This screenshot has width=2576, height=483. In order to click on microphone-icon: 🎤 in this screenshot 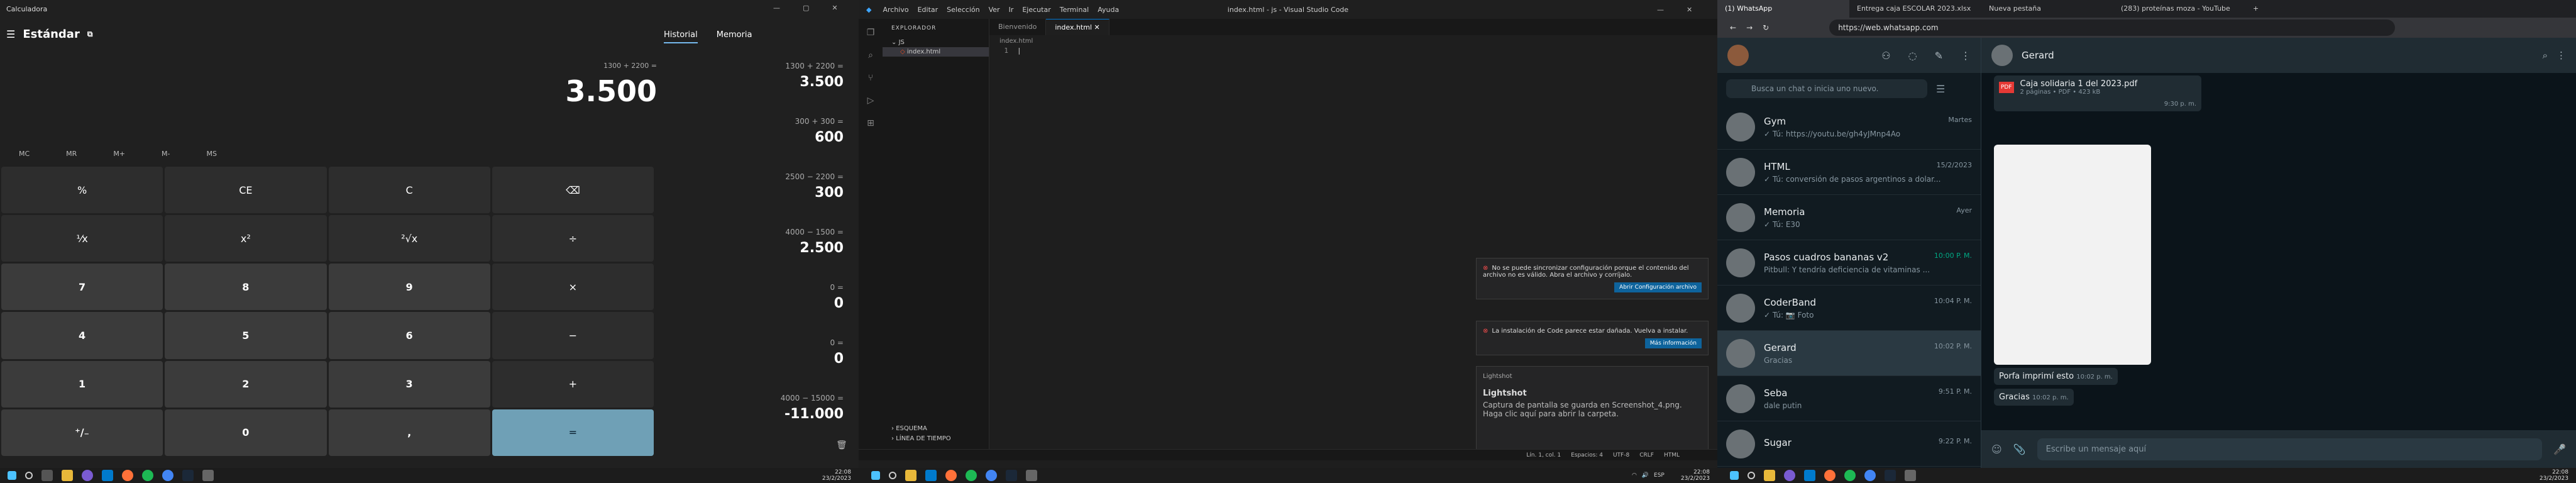, I will do `click(2560, 449)`.